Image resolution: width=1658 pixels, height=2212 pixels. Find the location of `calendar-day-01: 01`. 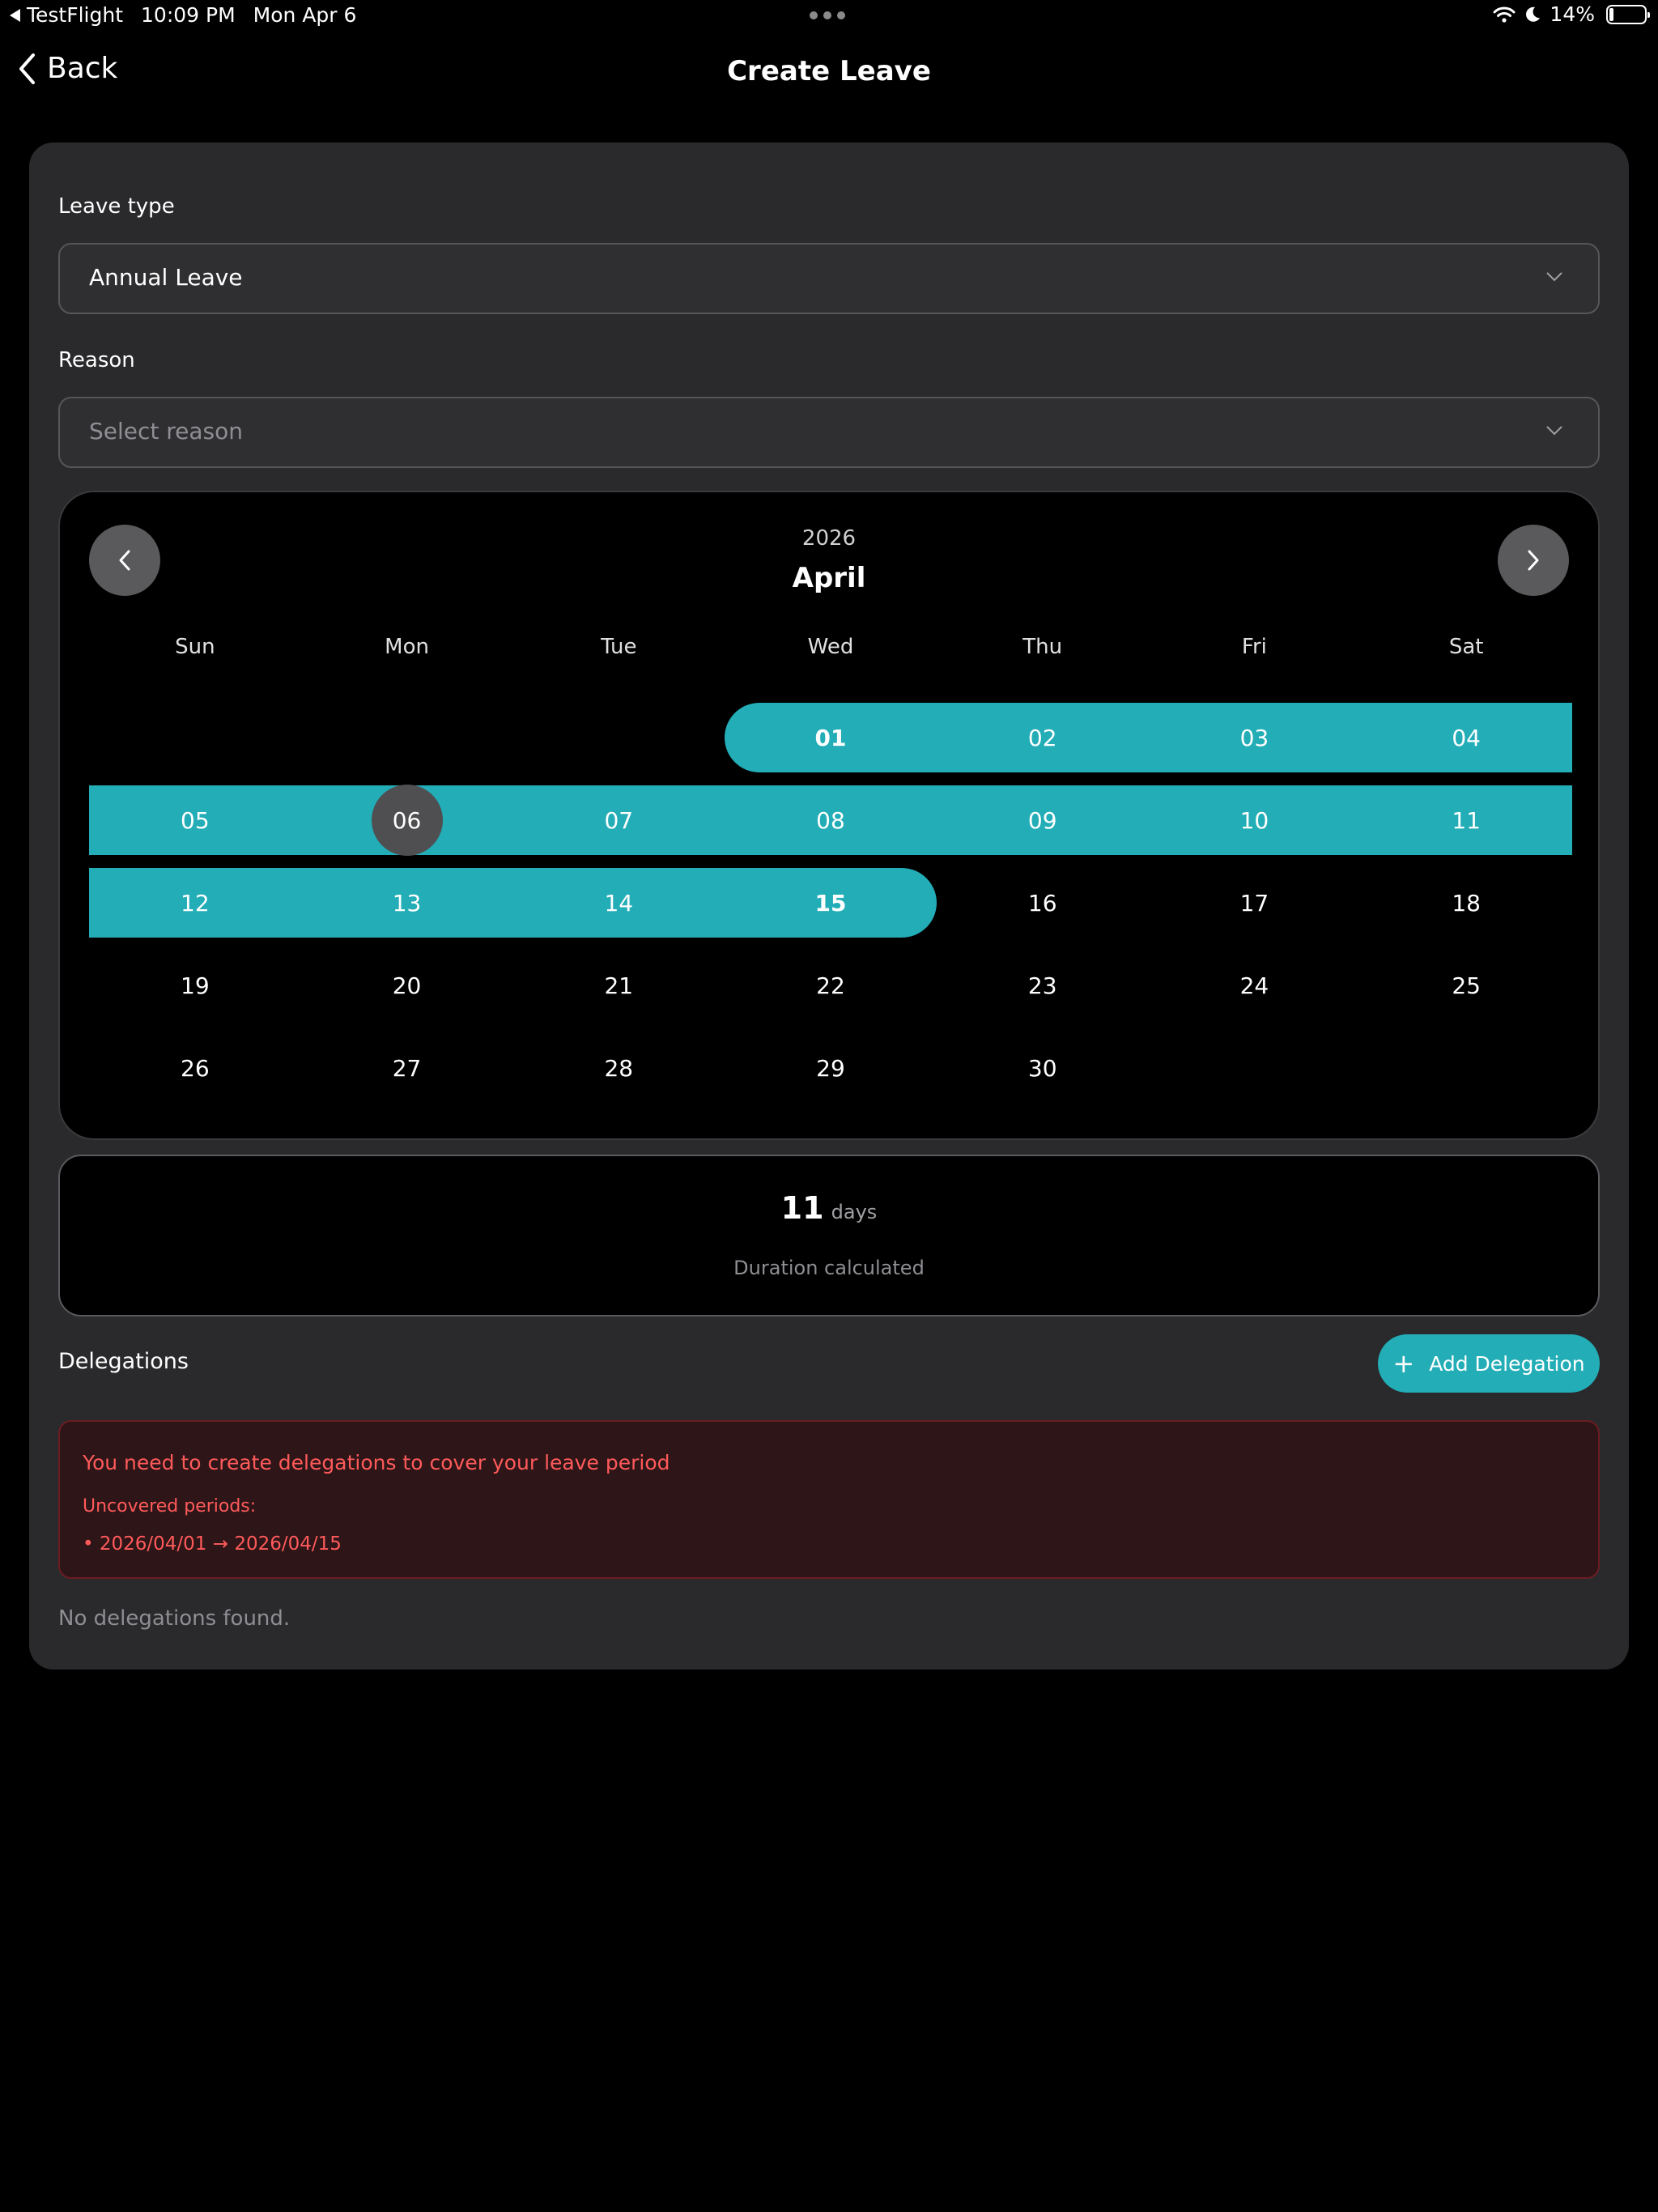

calendar-day-01: 01 is located at coordinates (831, 737).